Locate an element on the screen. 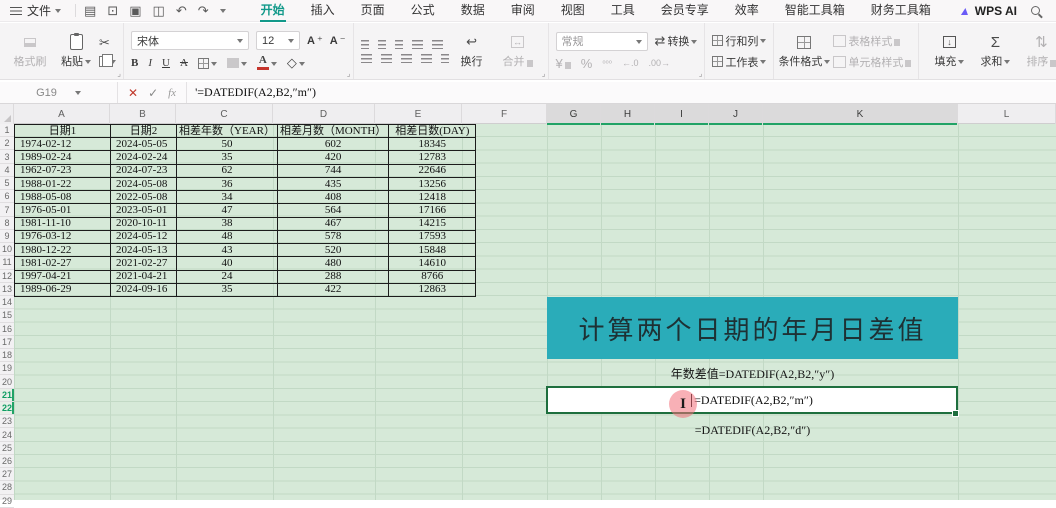 The height and width of the screenshot is (508, 1056). row-header-24: 24 is located at coordinates (7, 435).